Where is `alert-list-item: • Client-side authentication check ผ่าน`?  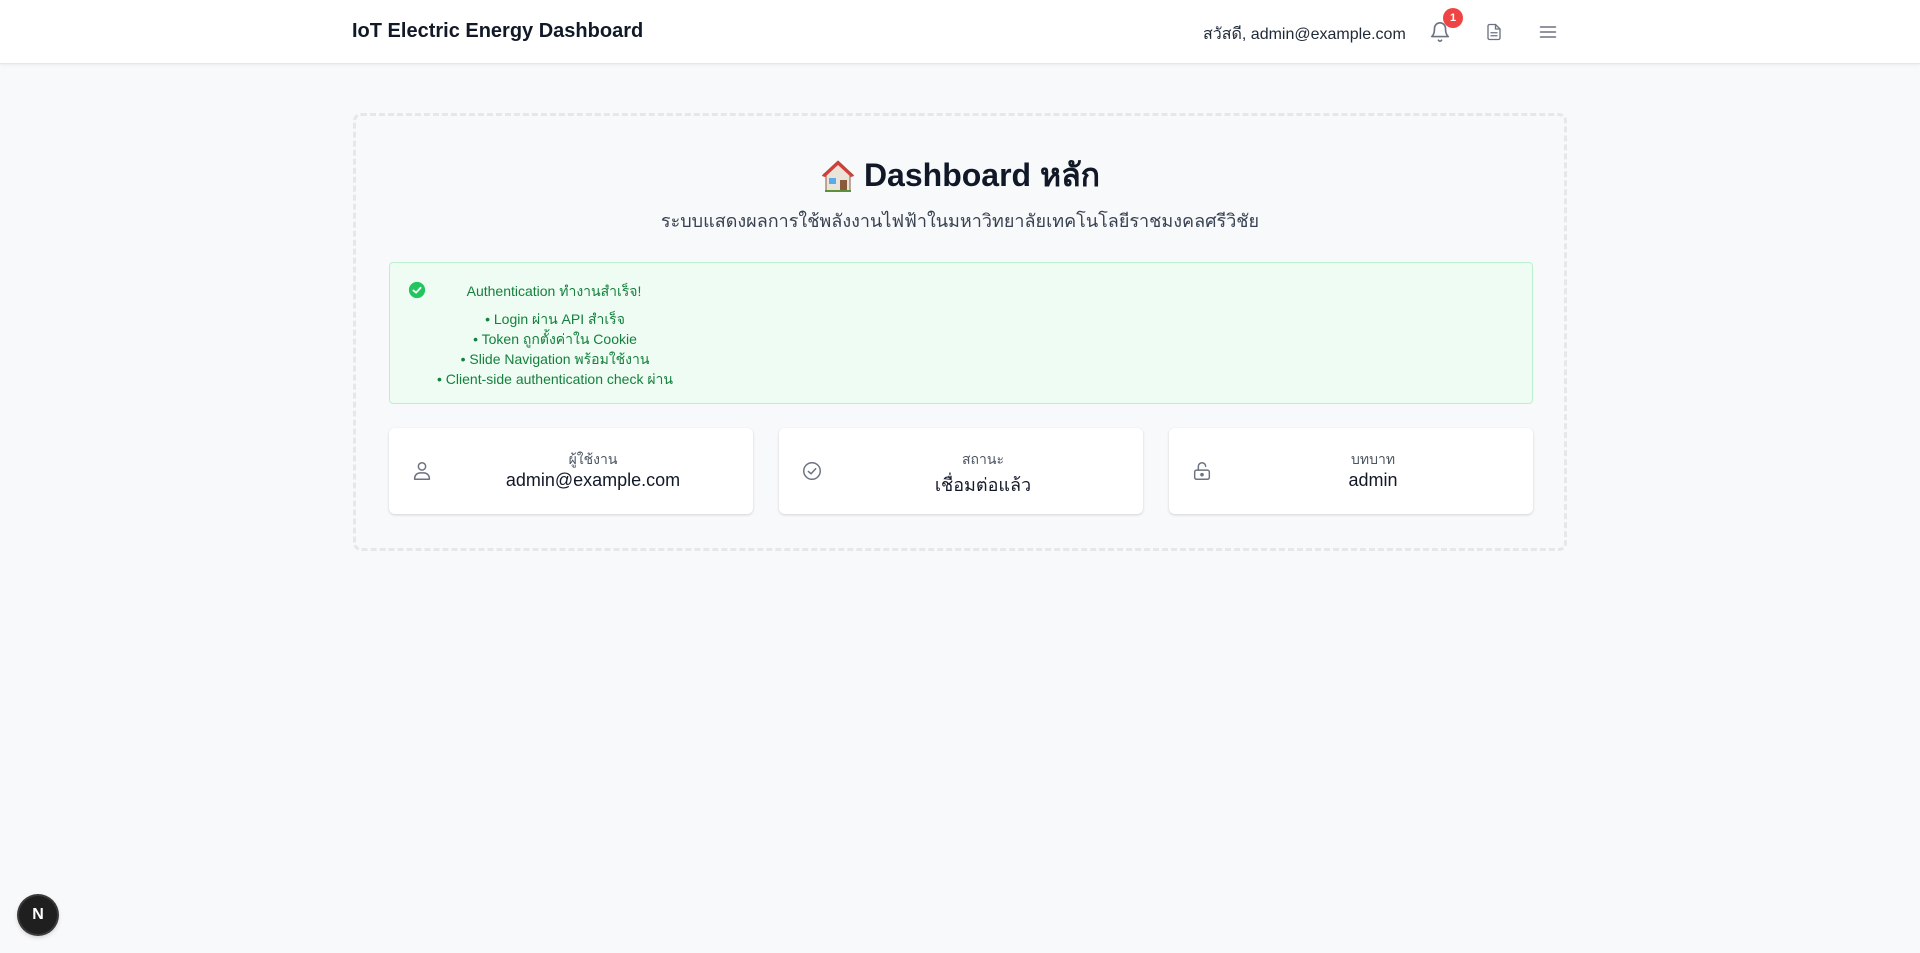 alert-list-item: • Client-side authentication check ผ่าน is located at coordinates (555, 379).